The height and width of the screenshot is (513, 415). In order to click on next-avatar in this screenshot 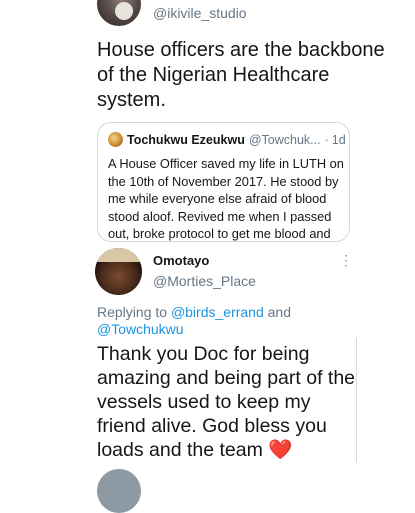, I will do `click(119, 491)`.